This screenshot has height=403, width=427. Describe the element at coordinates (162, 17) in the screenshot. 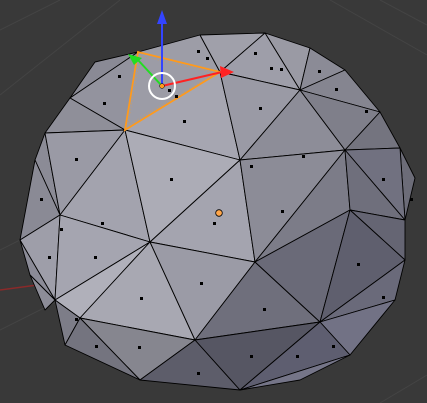

I see `z-arrow-head-icon` at that location.